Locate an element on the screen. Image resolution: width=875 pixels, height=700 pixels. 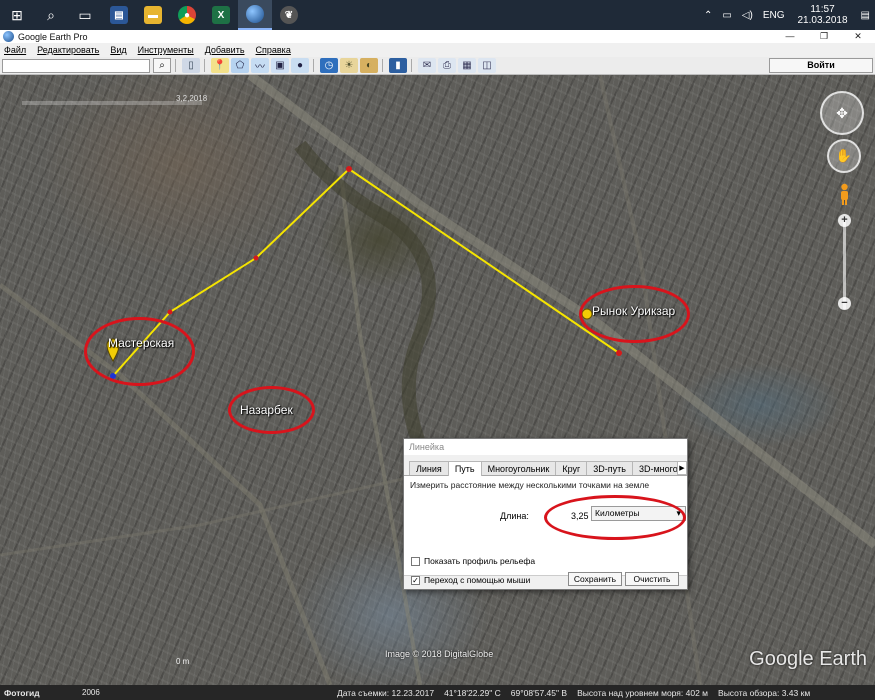
ruler-icon: ▮ is located at coordinates (398, 65).